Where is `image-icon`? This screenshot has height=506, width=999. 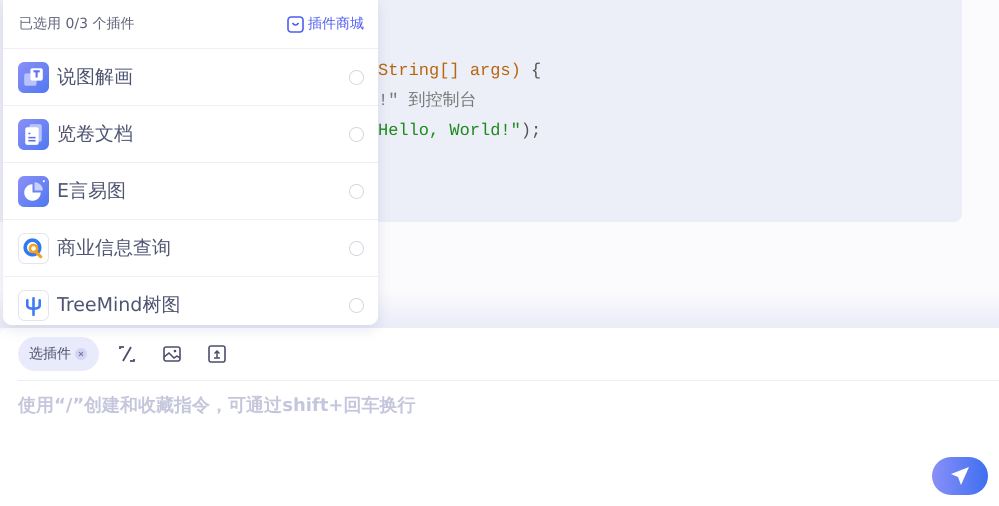
image-icon is located at coordinates (172, 354).